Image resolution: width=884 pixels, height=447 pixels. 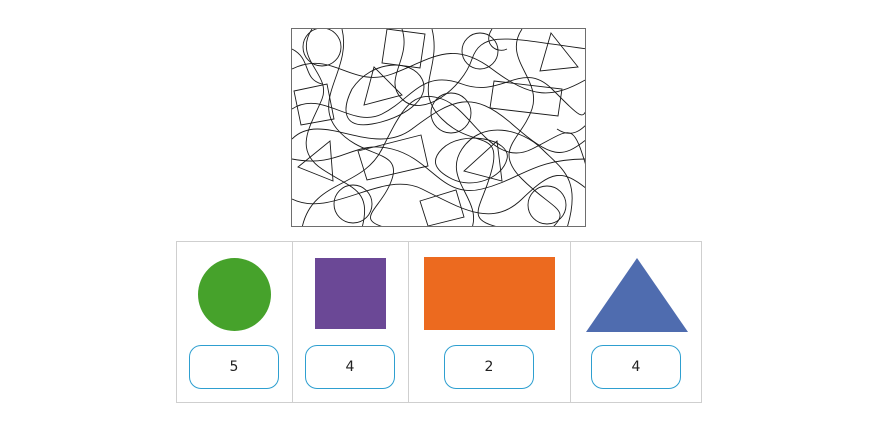 What do you see at coordinates (489, 367) in the screenshot?
I see `rectangle-count-input` at bounding box center [489, 367].